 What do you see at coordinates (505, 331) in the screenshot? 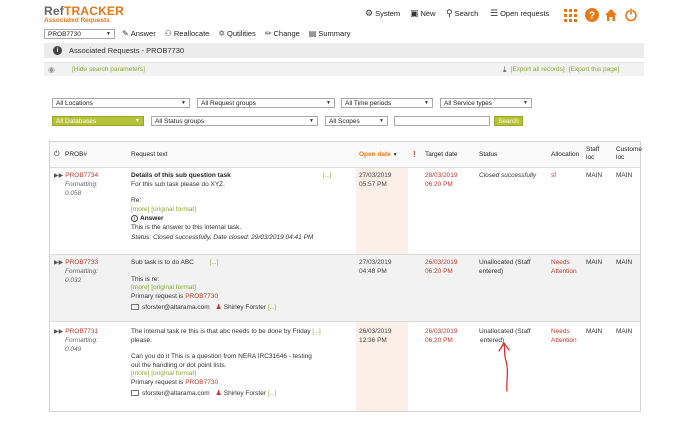
I see `status-line1: Unallocated (Staff` at bounding box center [505, 331].